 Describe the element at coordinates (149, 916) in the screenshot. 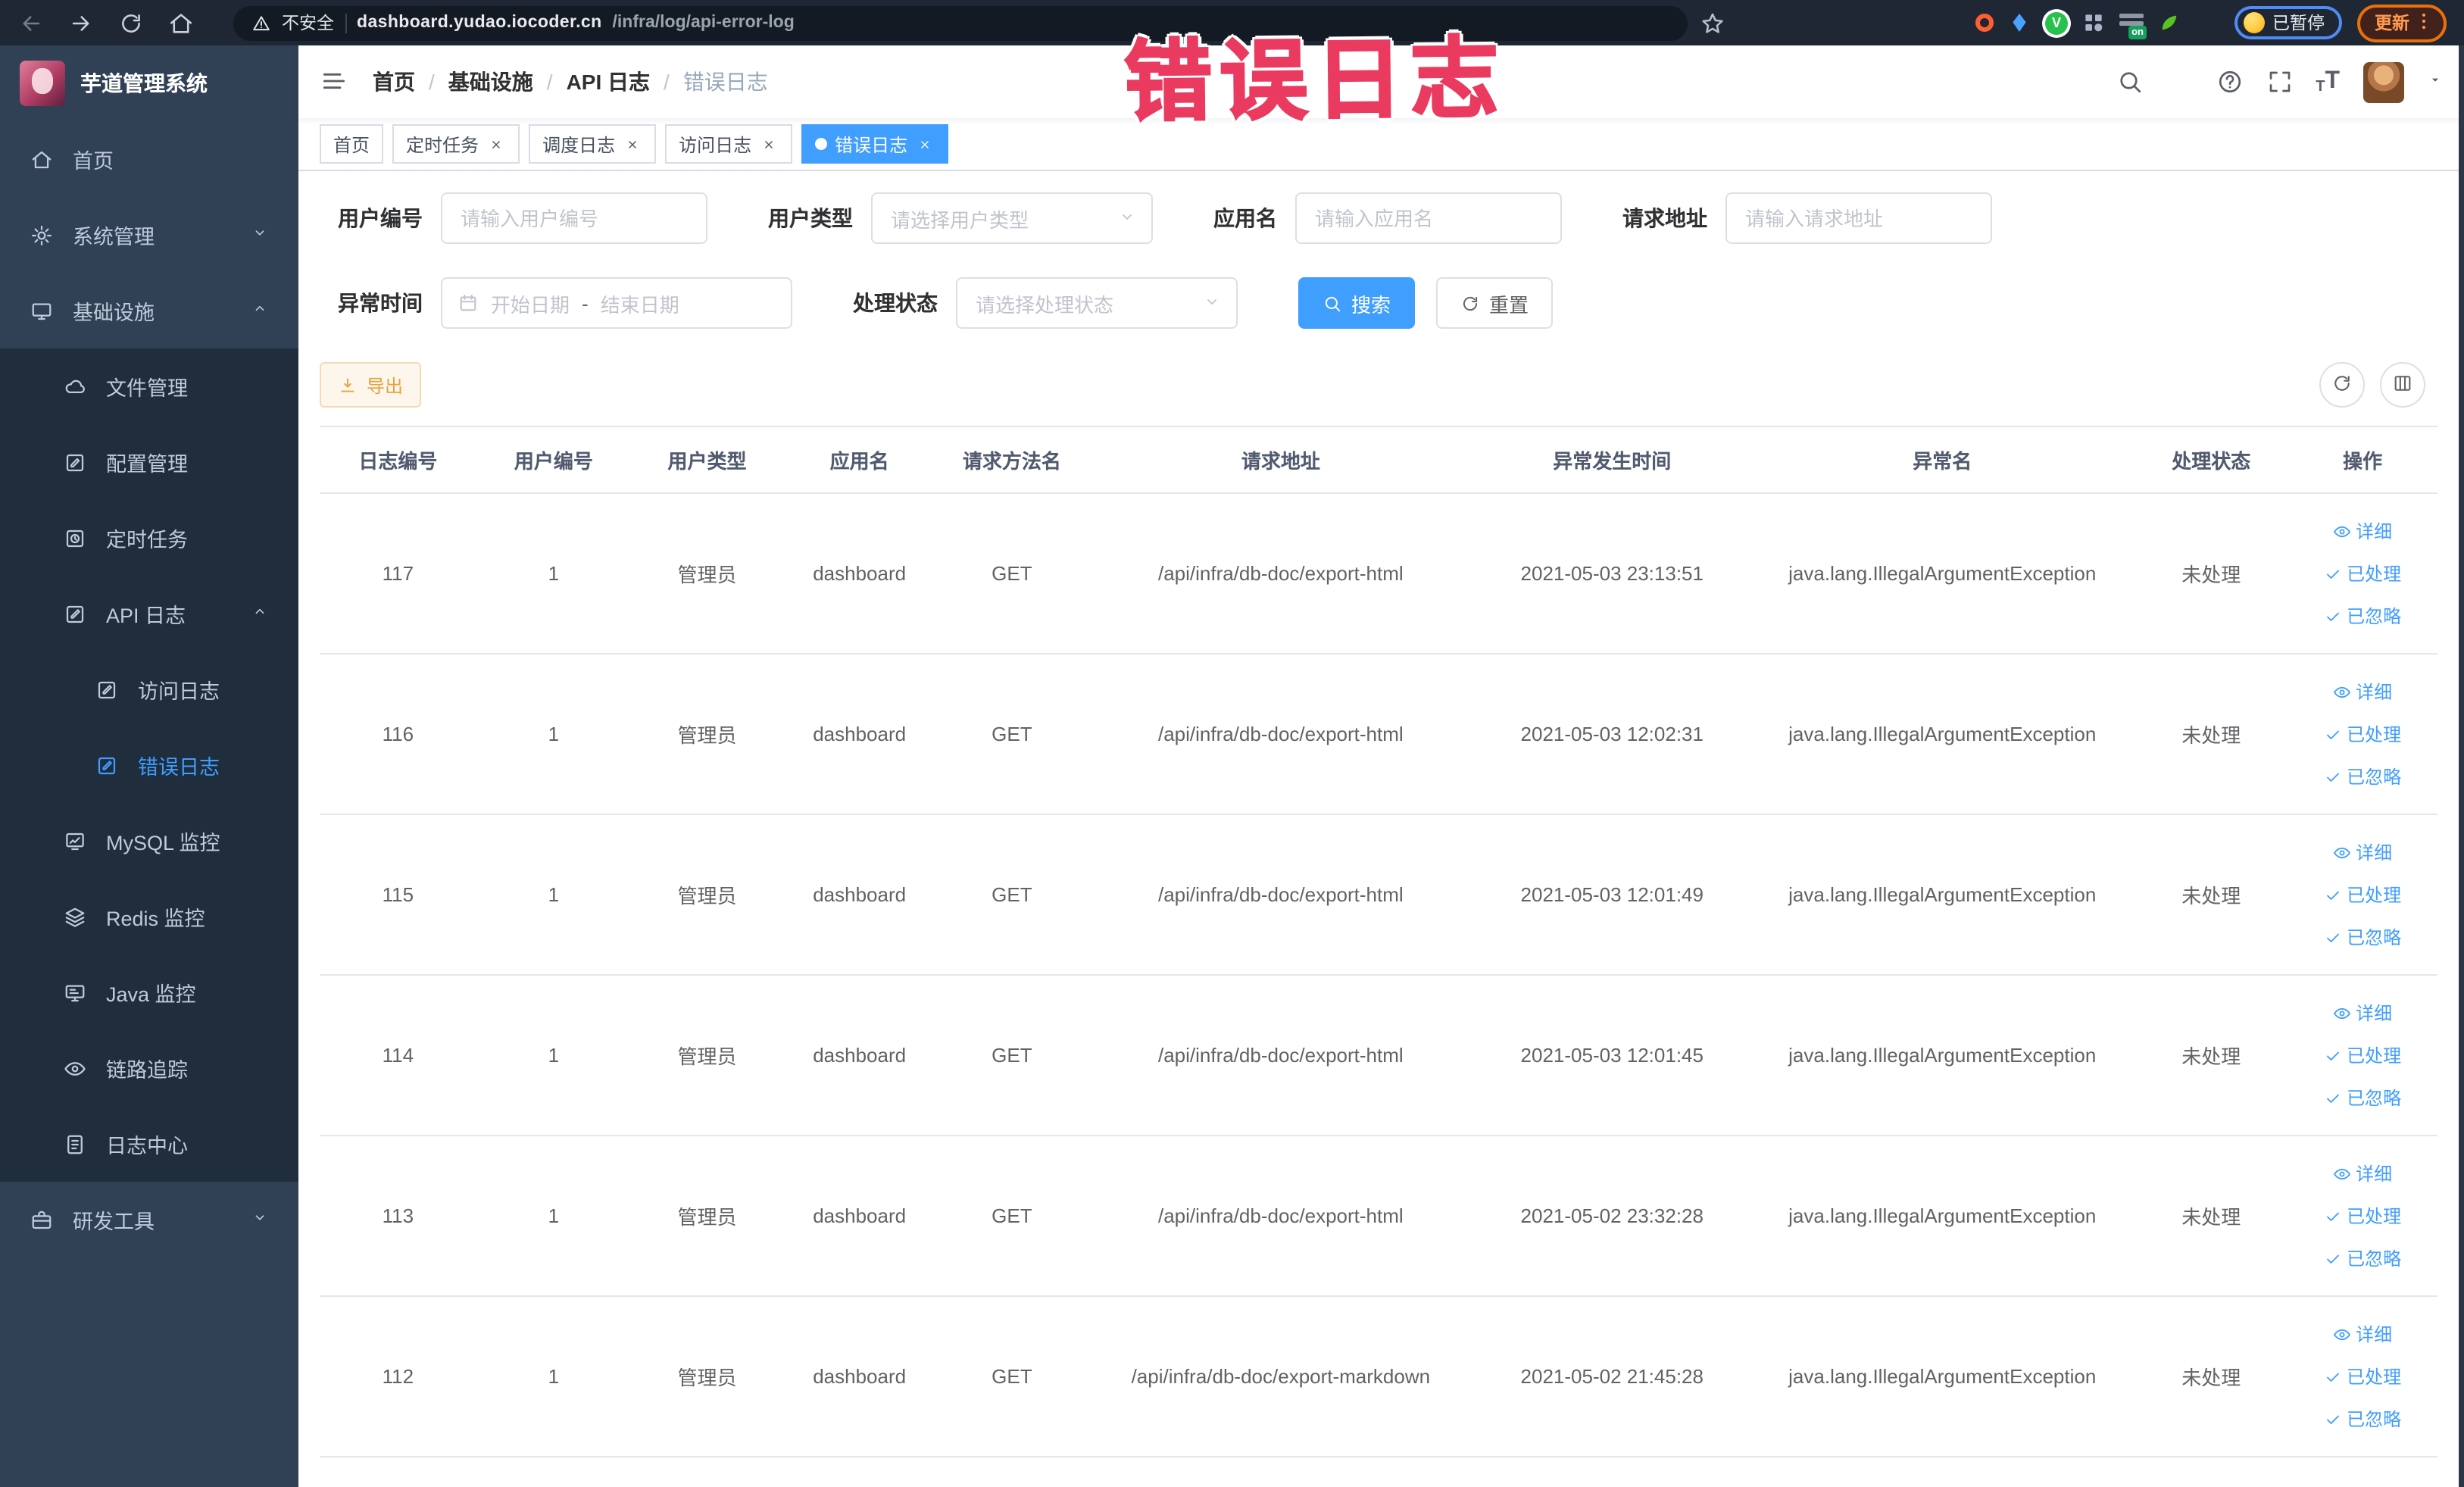

I see `sidebar-item-redis: Redis 监控` at that location.